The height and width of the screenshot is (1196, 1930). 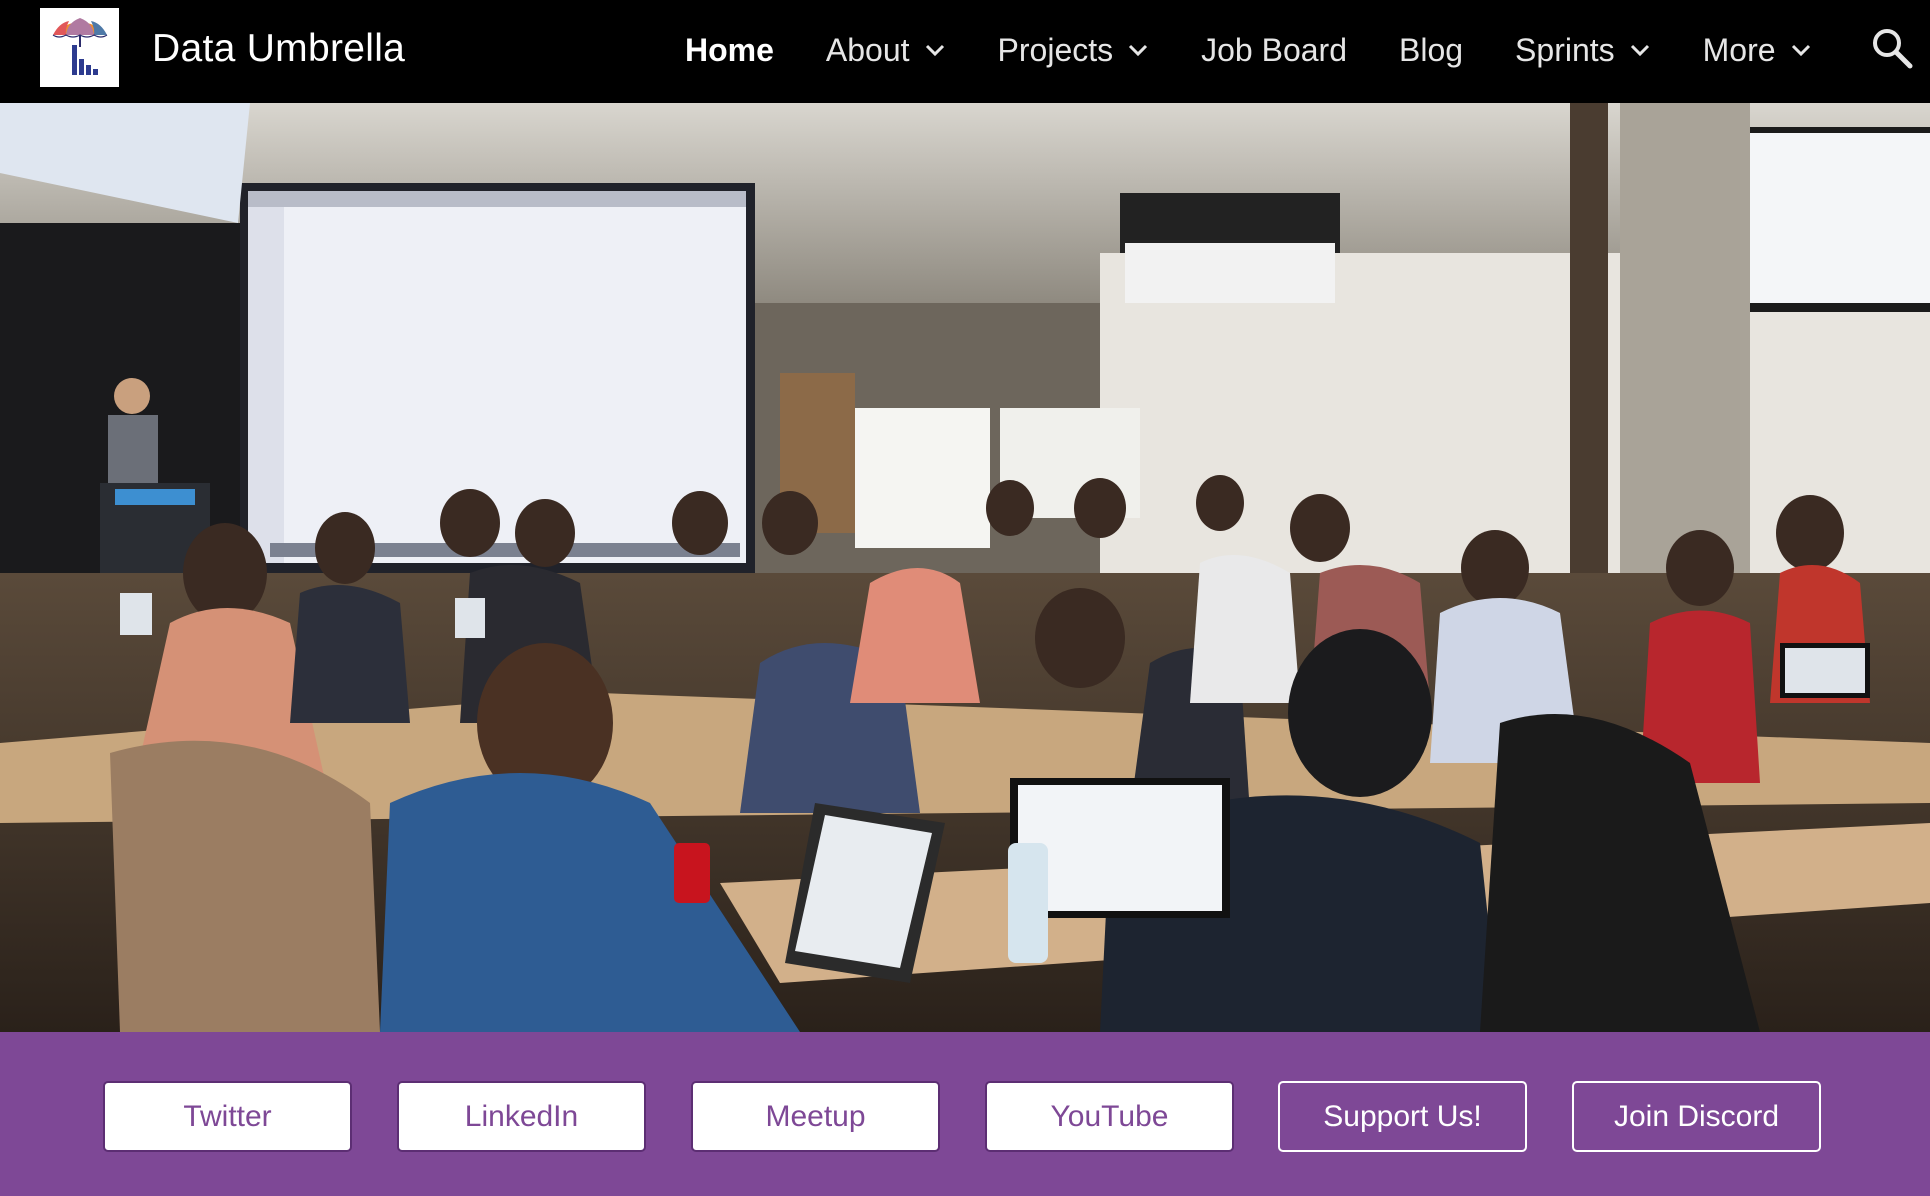 I want to click on nav-item-home: Home, so click(x=729, y=50).